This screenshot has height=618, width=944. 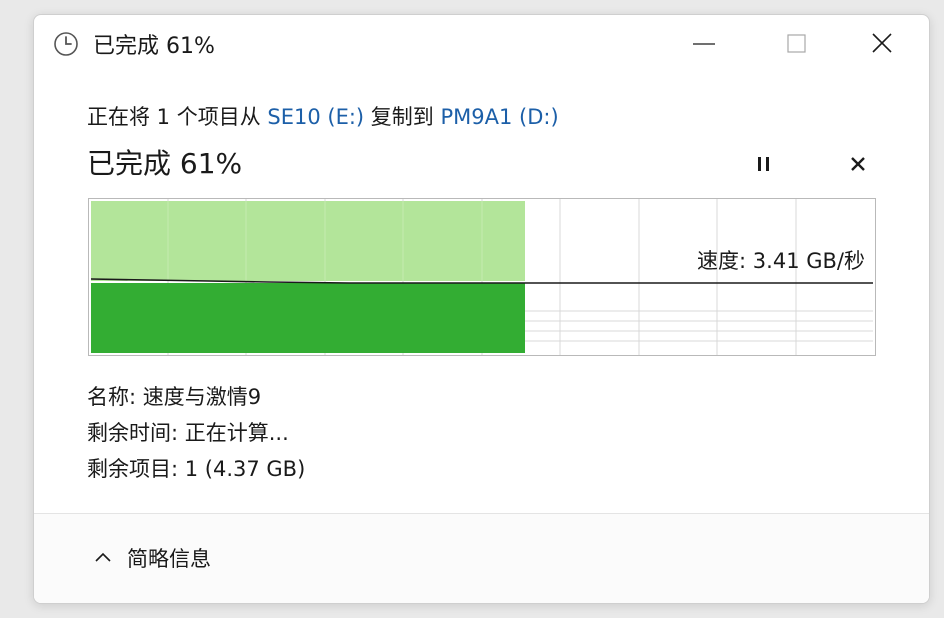 I want to click on clock-icon, so click(x=66, y=44).